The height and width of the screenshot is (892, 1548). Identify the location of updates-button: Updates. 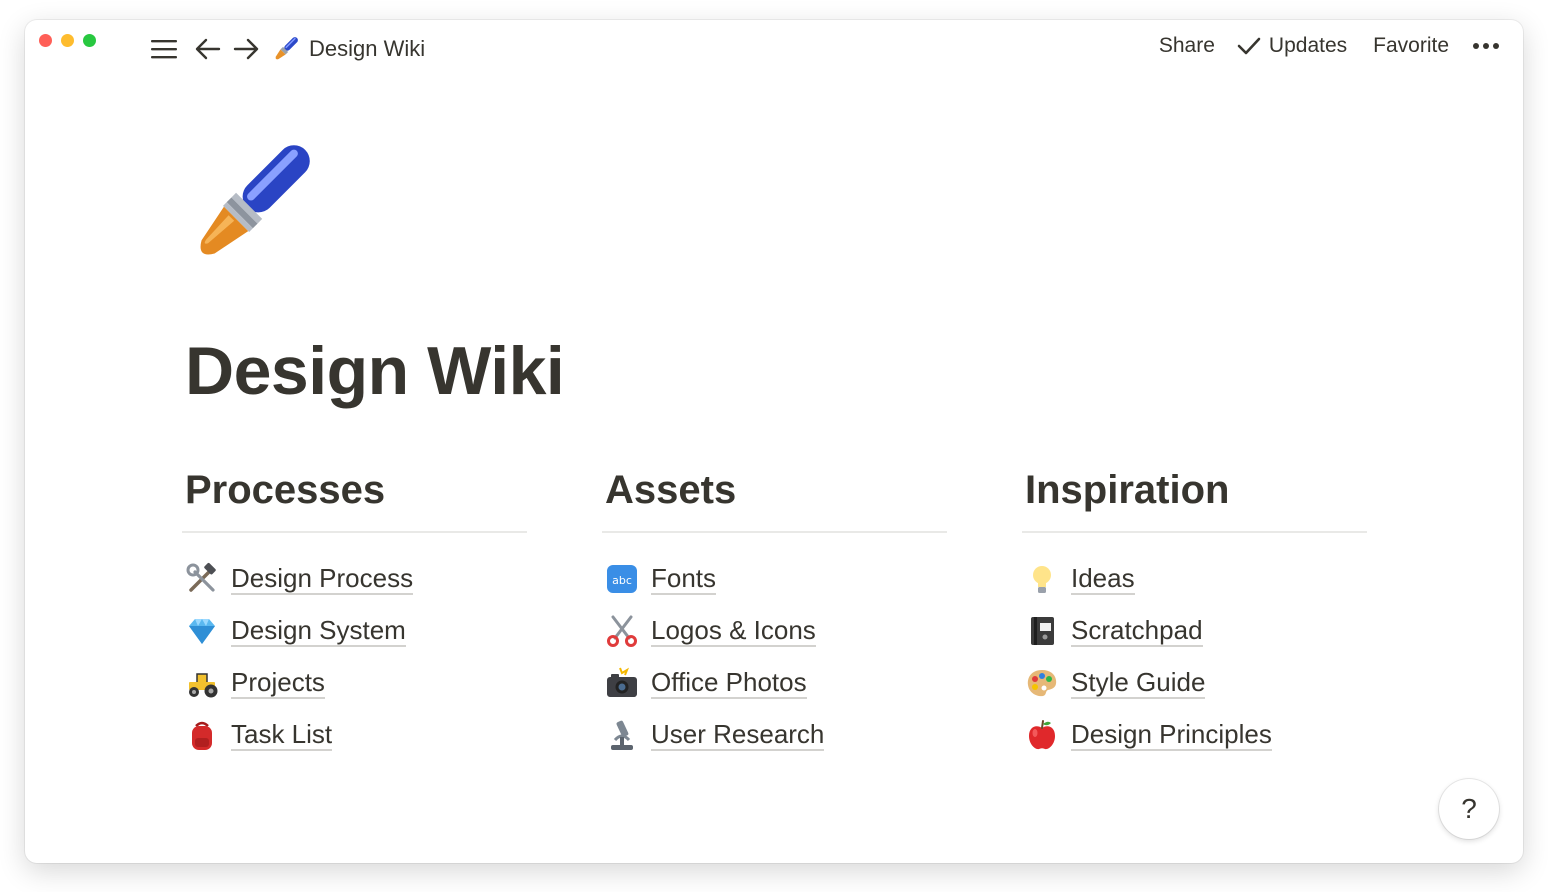
(1292, 46).